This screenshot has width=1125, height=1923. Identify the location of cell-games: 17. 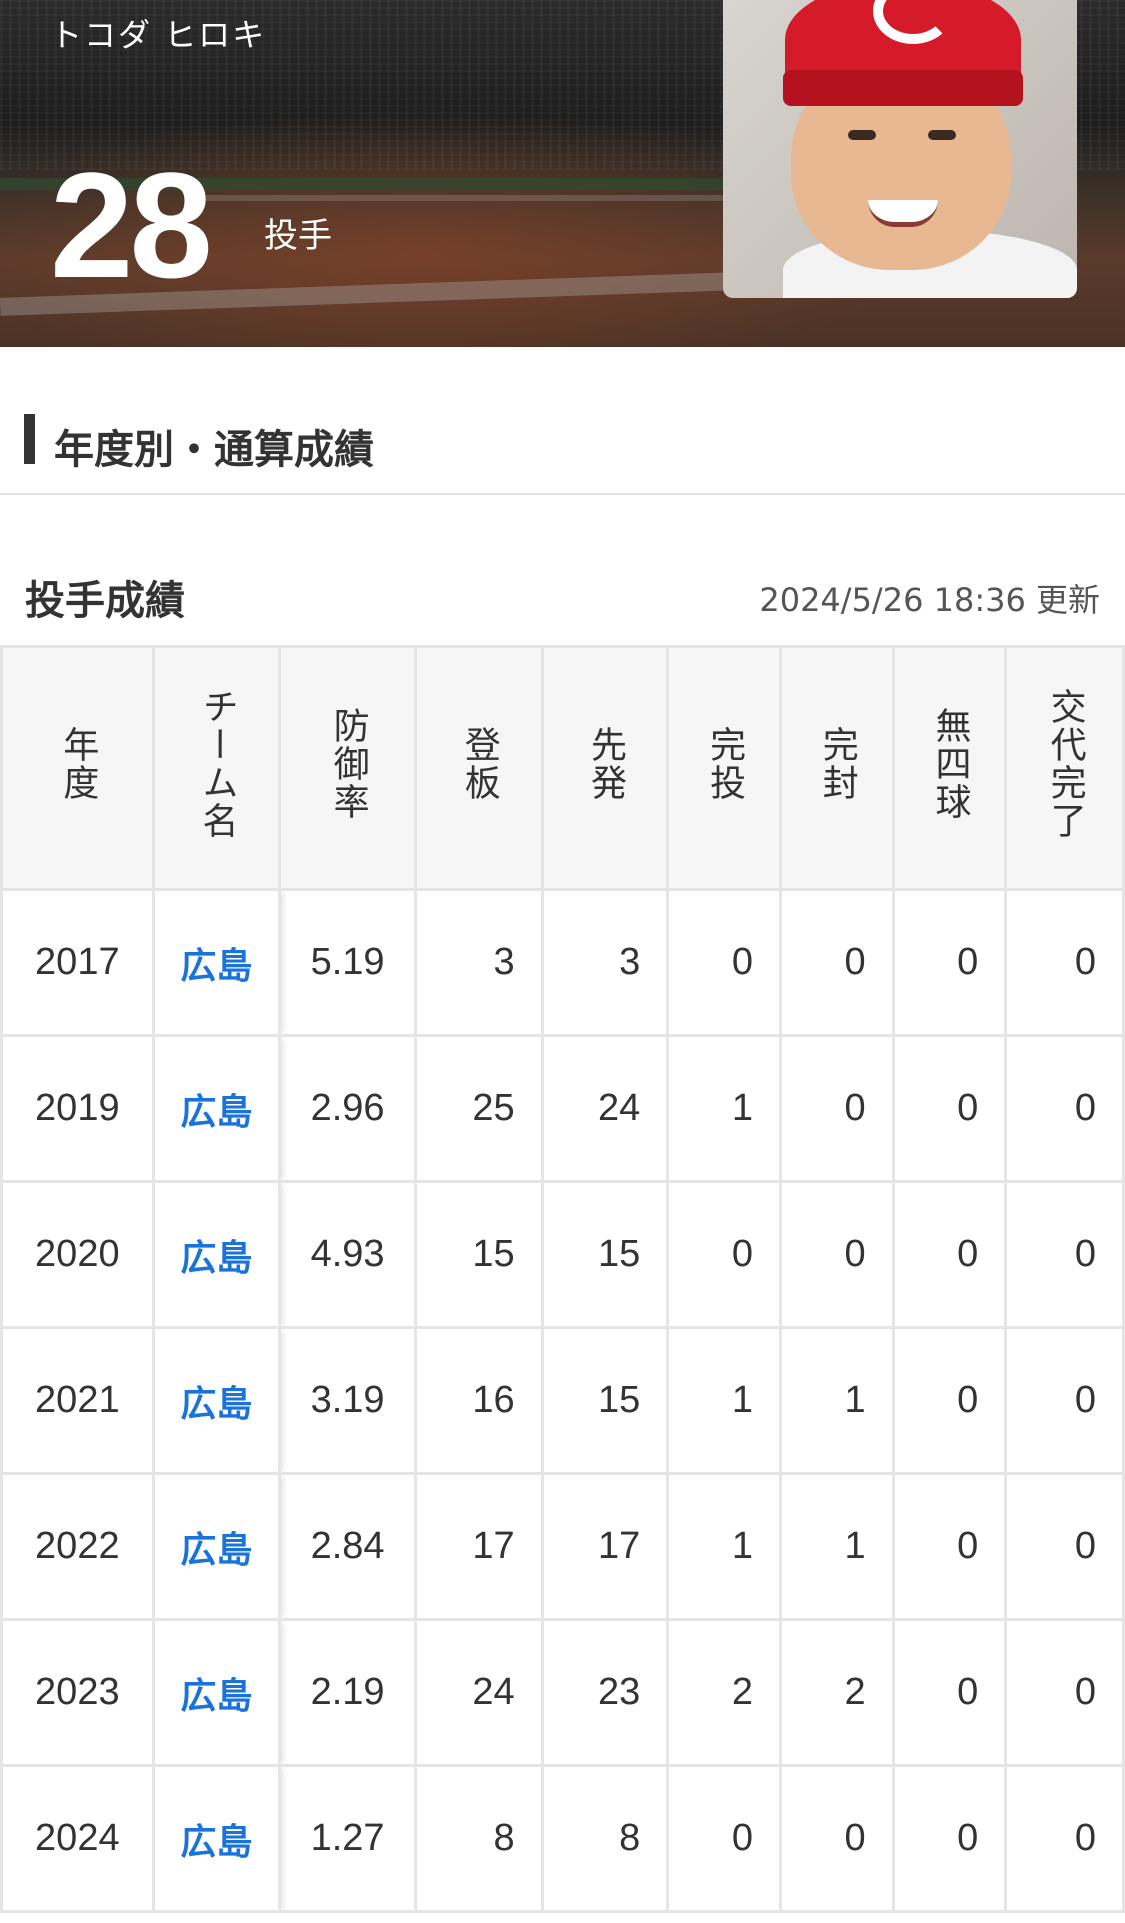
(478, 1546).